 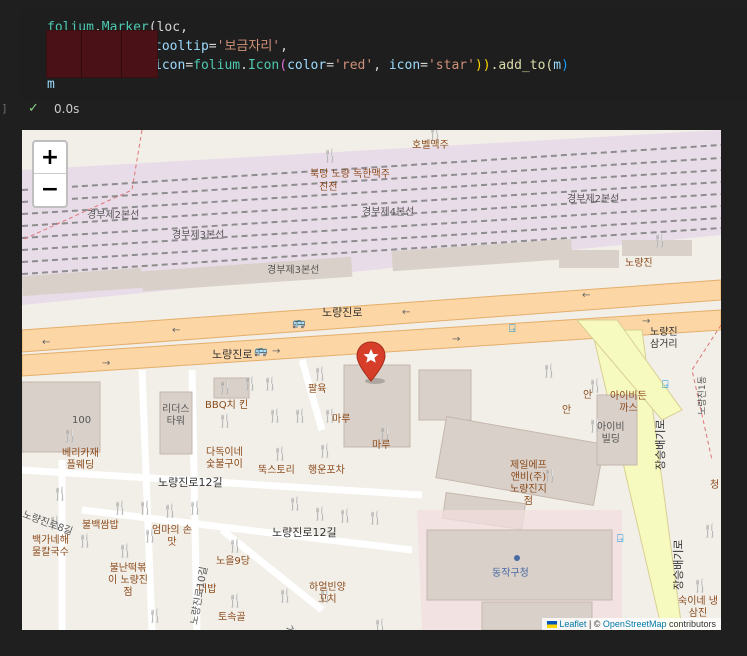 I want to click on star-marker-icon, so click(x=372, y=363).